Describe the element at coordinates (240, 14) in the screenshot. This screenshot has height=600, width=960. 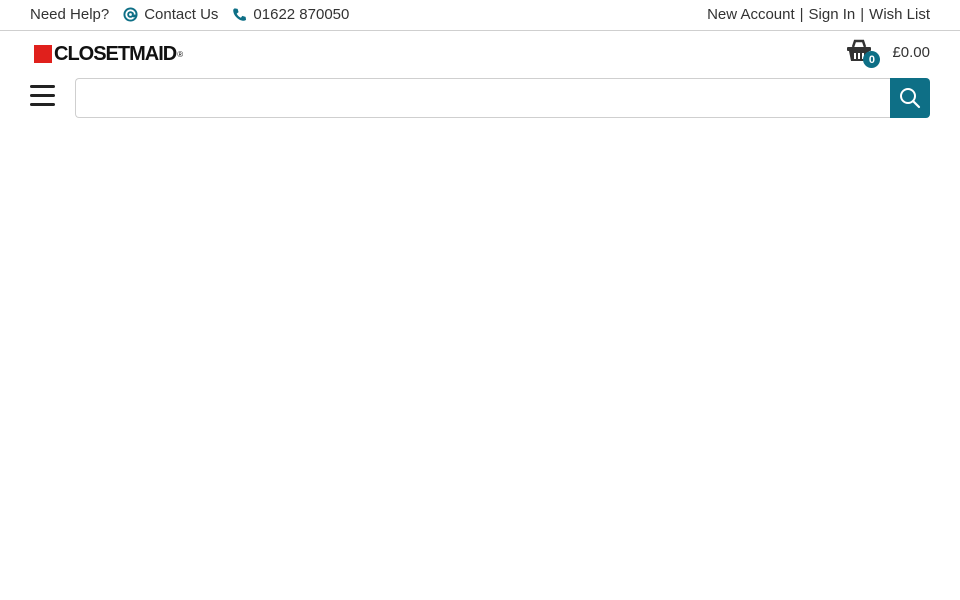
I see `phone-icon` at that location.